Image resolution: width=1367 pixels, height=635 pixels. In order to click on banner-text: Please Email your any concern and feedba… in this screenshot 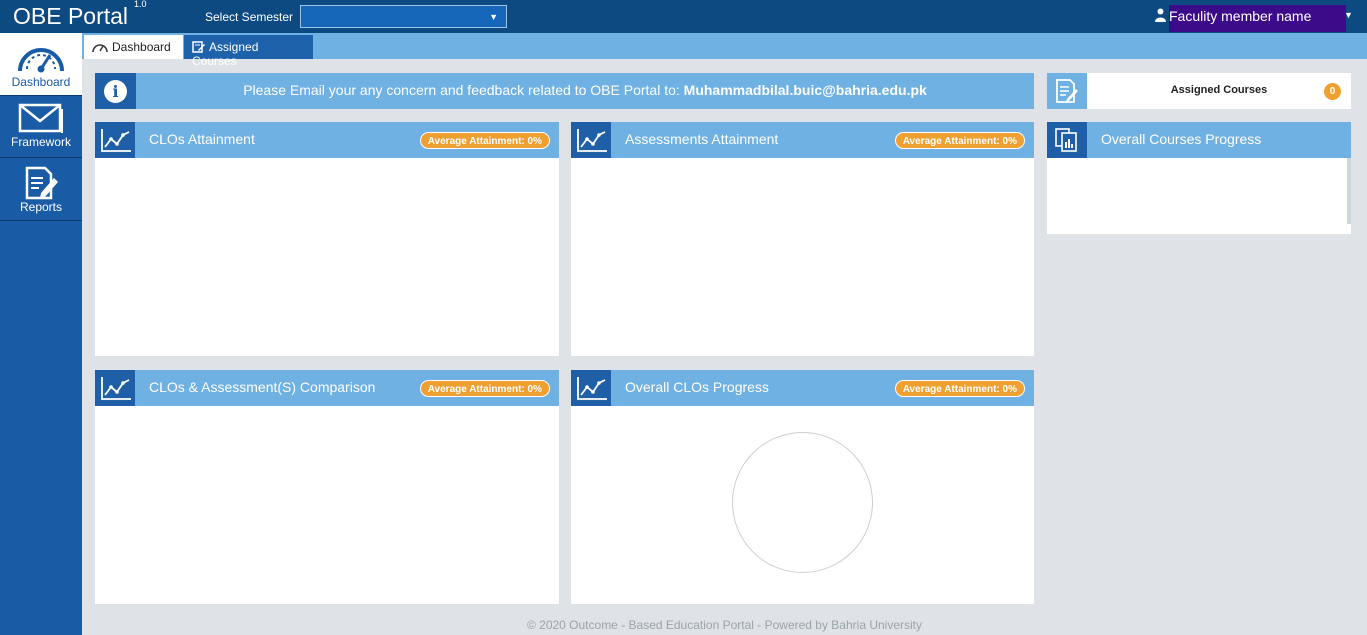, I will do `click(463, 90)`.